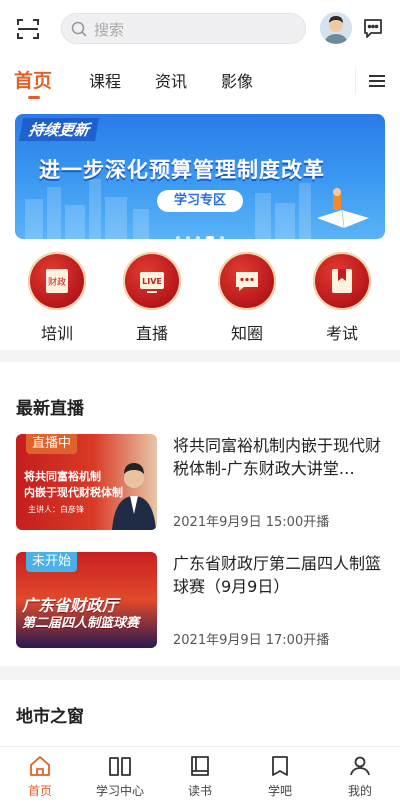  What do you see at coordinates (182, 170) in the screenshot?
I see `banner-headline: 进一步深化预算管理制度改革` at bounding box center [182, 170].